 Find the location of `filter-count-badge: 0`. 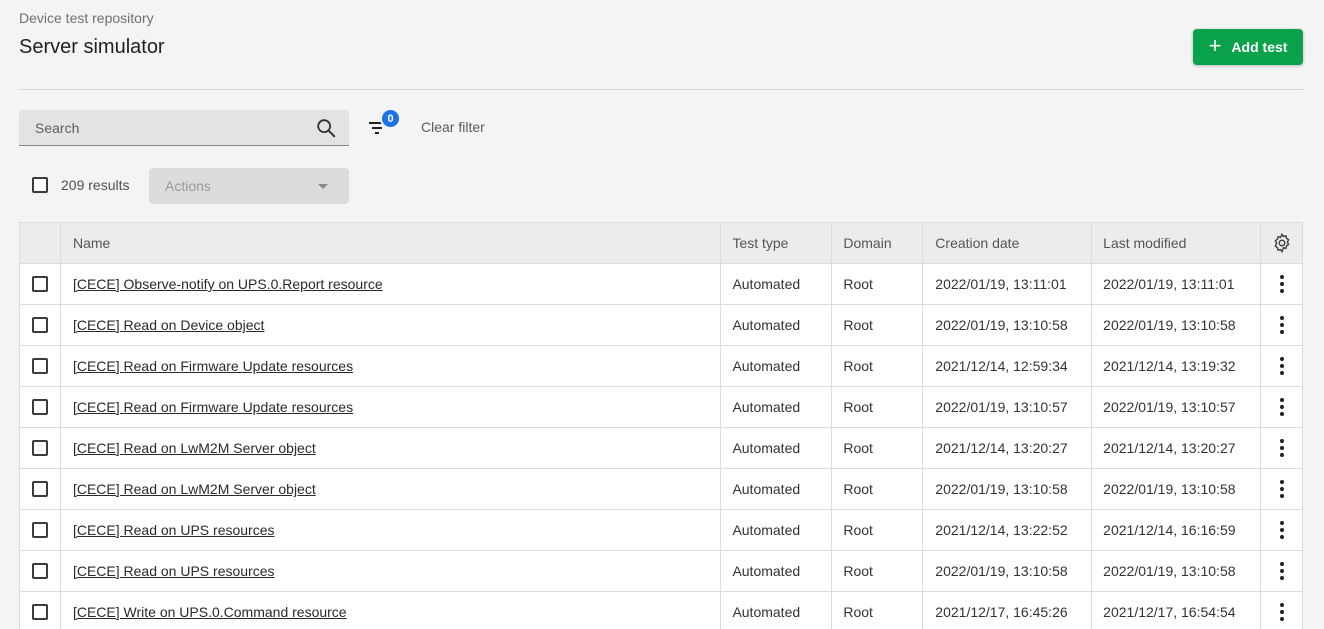

filter-count-badge: 0 is located at coordinates (390, 118).